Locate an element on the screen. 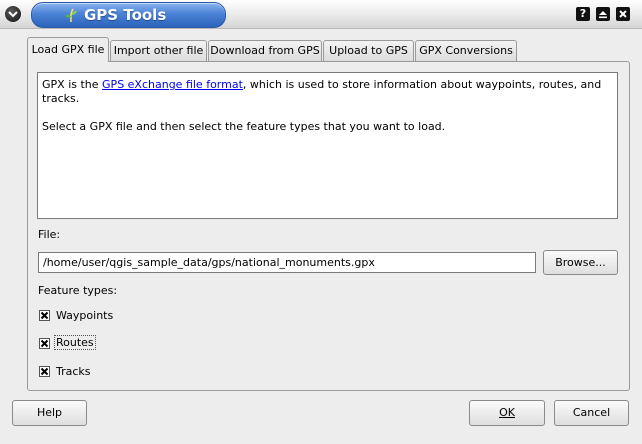 The width and height of the screenshot is (642, 444). help-window-button: ? is located at coordinates (583, 14).